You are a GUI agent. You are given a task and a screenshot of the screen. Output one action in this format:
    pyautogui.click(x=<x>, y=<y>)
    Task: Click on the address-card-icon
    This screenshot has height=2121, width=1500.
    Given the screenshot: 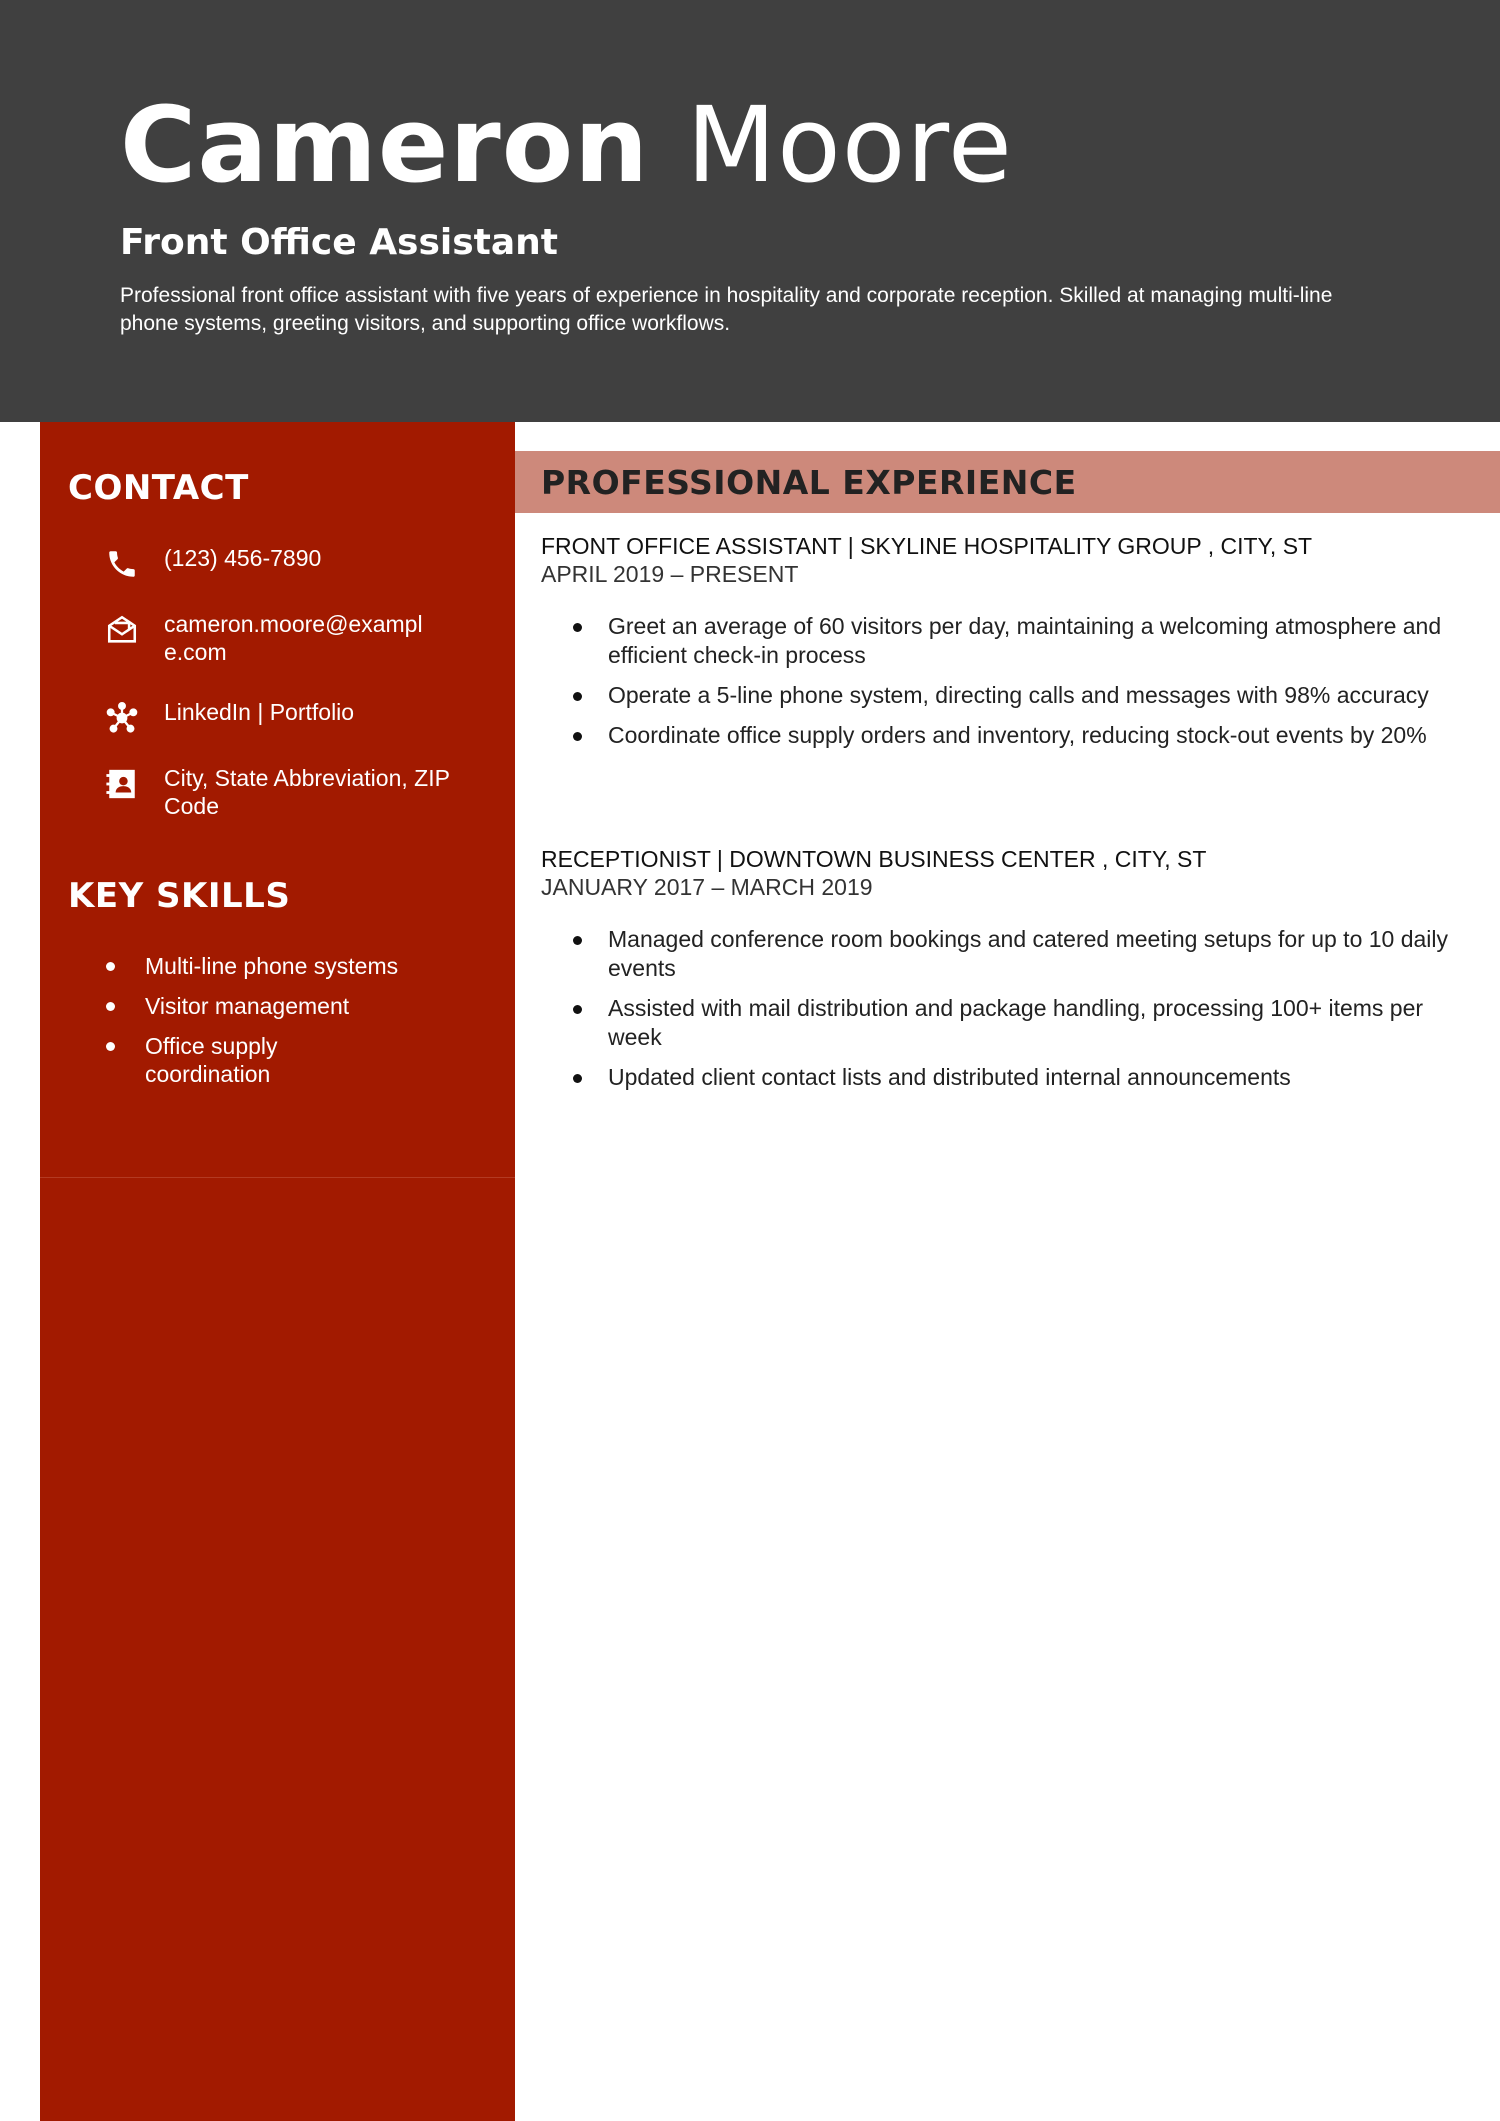 What is the action you would take?
    pyautogui.click(x=122, y=784)
    